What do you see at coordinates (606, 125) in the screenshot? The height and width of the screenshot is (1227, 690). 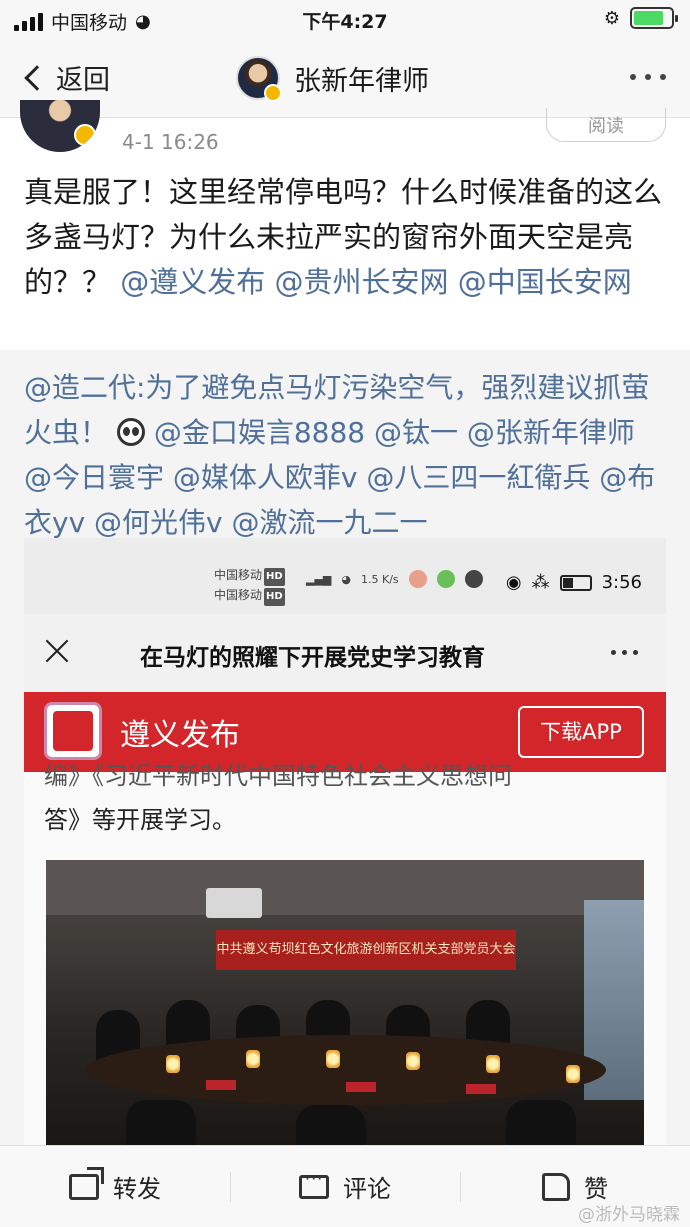 I see `read-count-button: 阅读` at bounding box center [606, 125].